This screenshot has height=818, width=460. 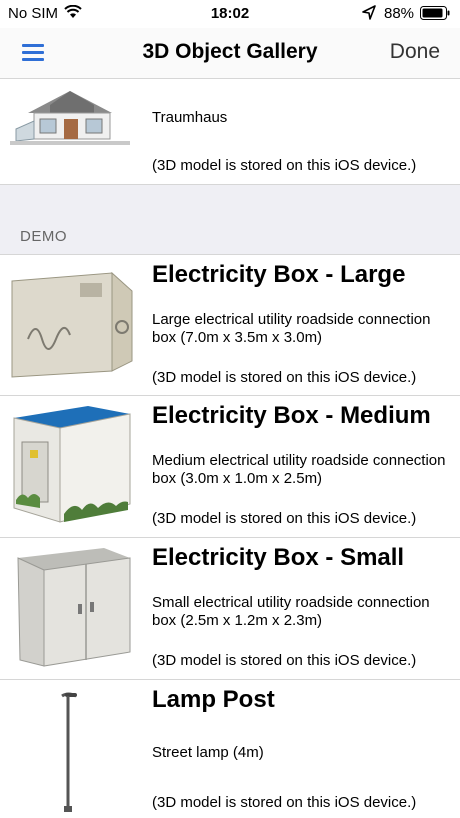 What do you see at coordinates (278, 557) in the screenshot?
I see `item-title: Electricity Box - Small` at bounding box center [278, 557].